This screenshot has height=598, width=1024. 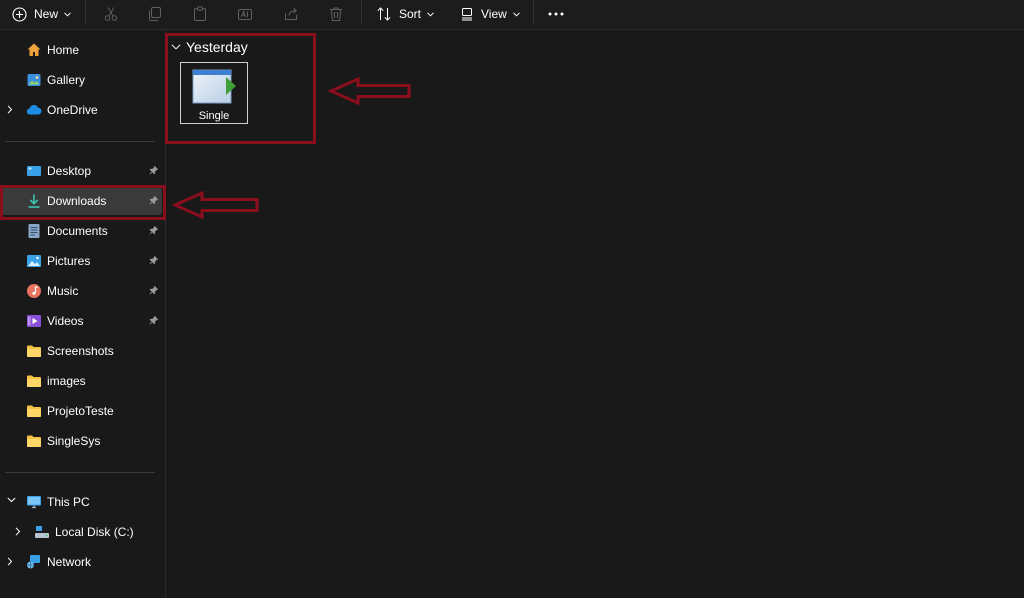 I want to click on copy-button, so click(x=155, y=14).